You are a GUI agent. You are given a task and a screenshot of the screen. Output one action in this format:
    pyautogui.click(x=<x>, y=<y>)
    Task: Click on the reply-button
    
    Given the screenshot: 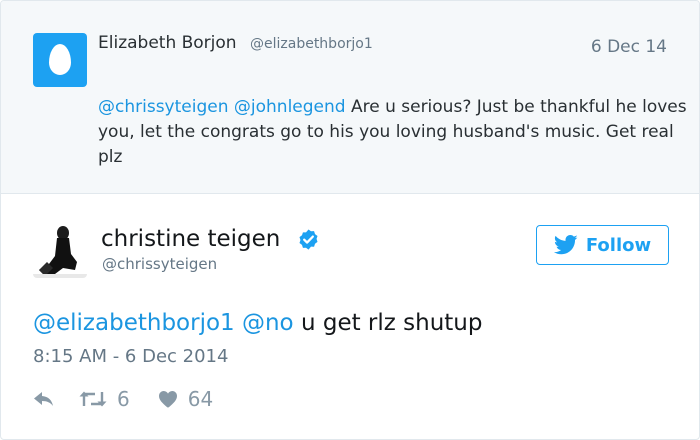 What is the action you would take?
    pyautogui.click(x=44, y=399)
    